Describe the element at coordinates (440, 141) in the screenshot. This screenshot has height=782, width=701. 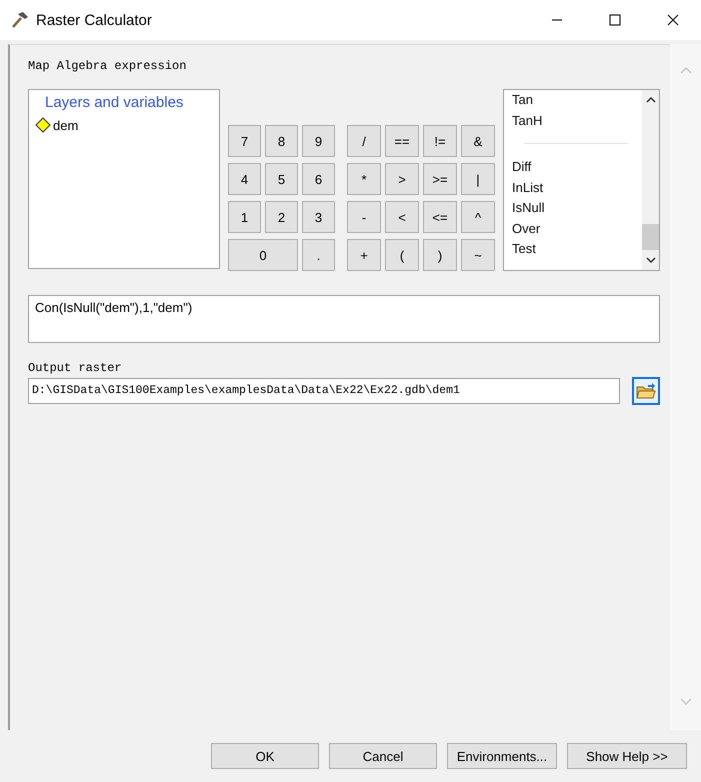
I see `operator-button: !=` at that location.